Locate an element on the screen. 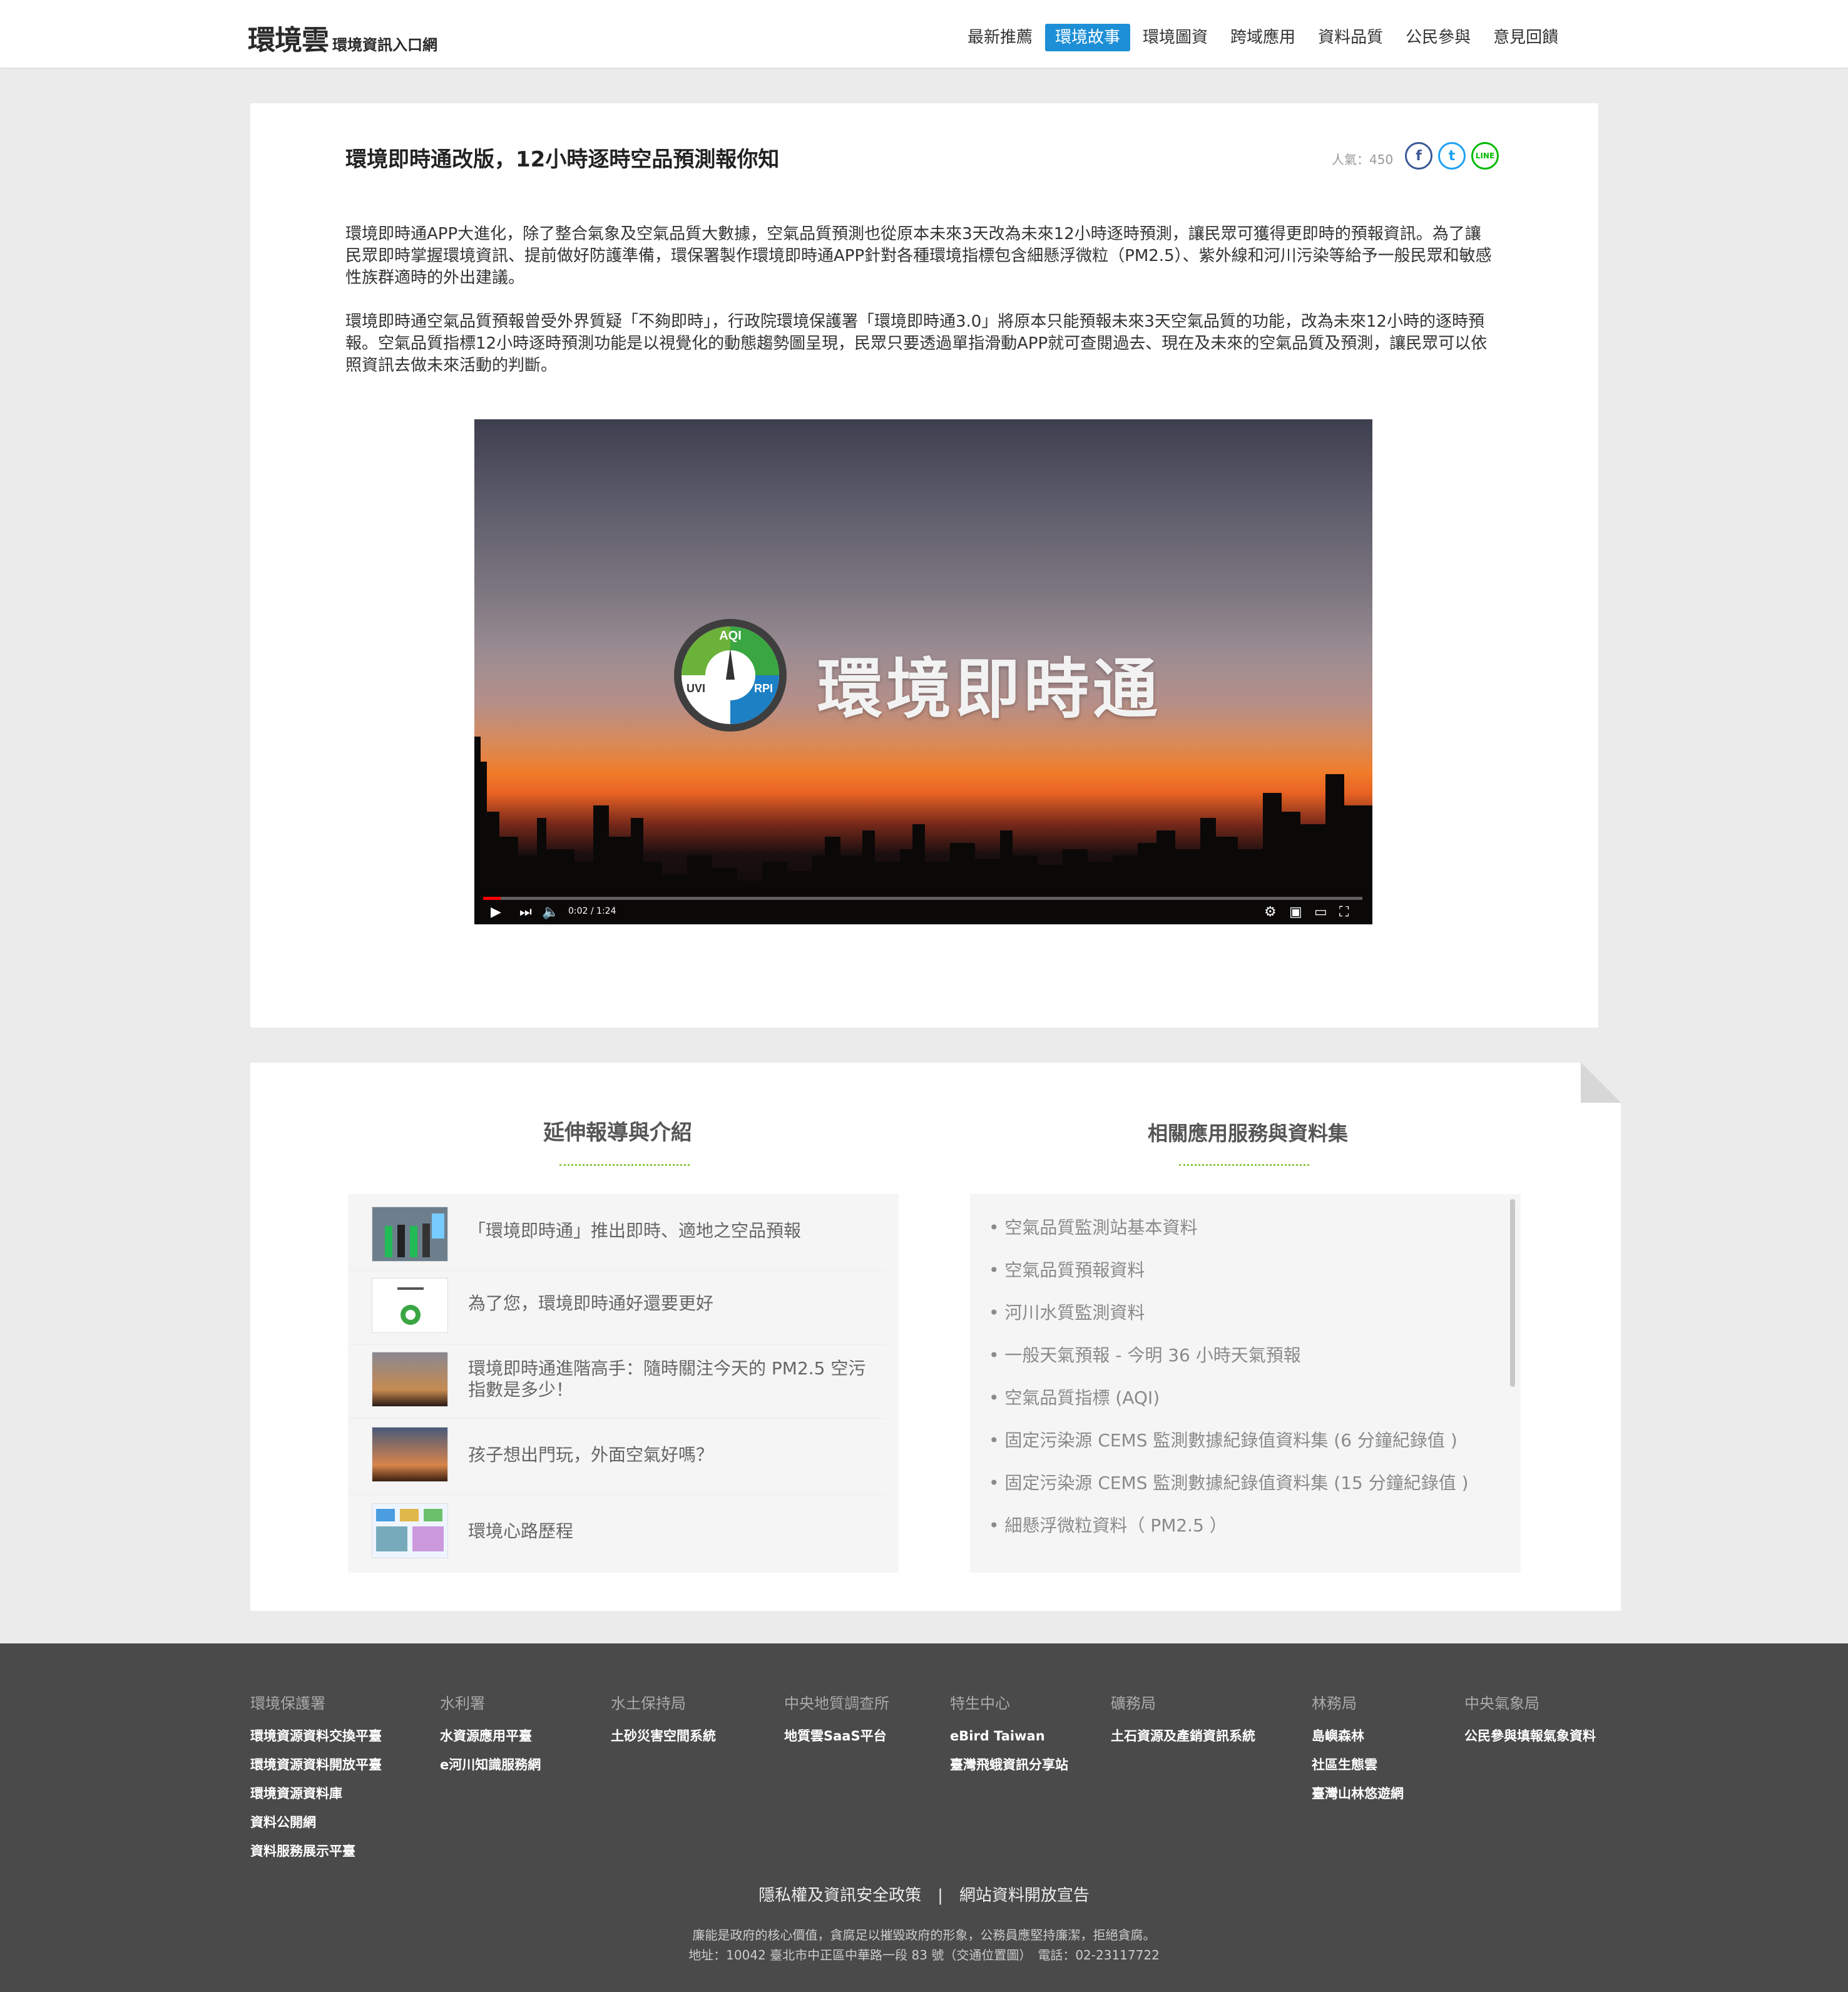 This screenshot has width=1848, height=1992. footer-column-soil: 水土保持局 土砂災害空間系統 is located at coordinates (663, 1721).